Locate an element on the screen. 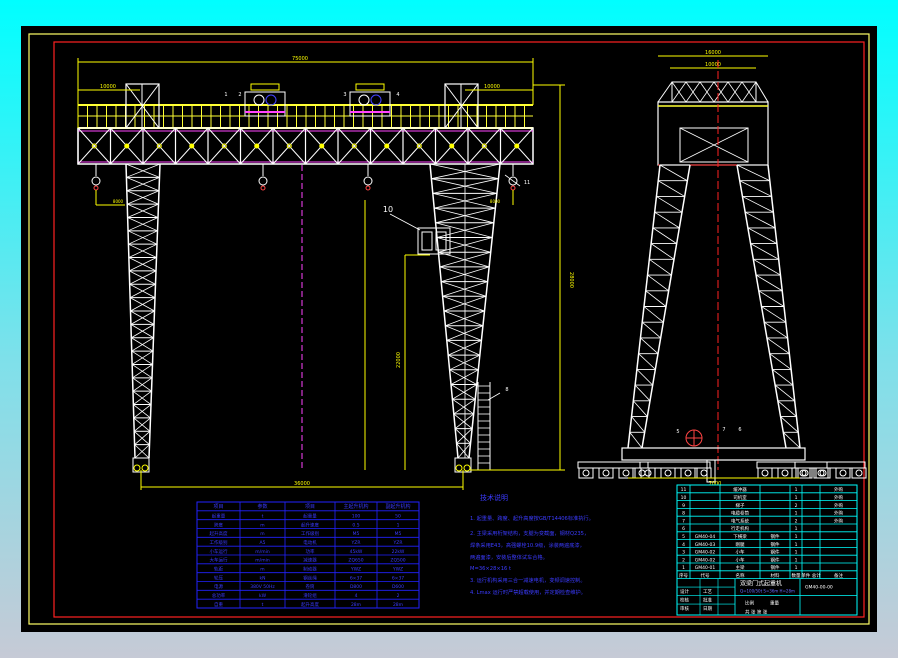 This screenshot has height=658, width=898. scale-label: 比例 is located at coordinates (749, 603).